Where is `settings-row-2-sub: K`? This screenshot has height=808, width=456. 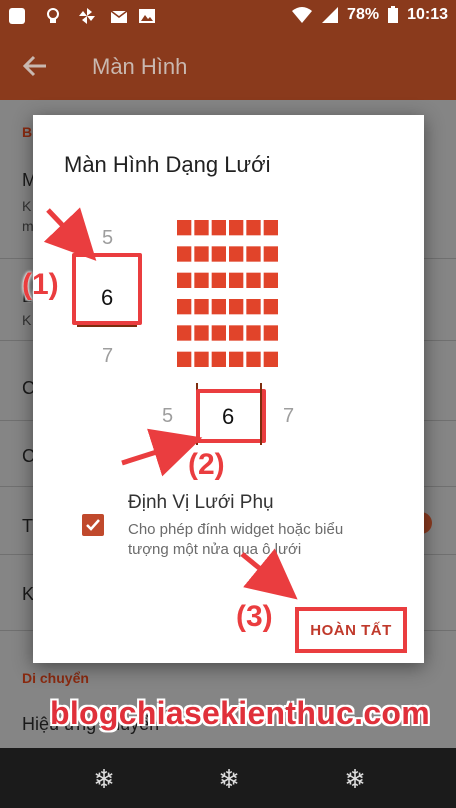
settings-row-2-sub: K is located at coordinates (27, 320).